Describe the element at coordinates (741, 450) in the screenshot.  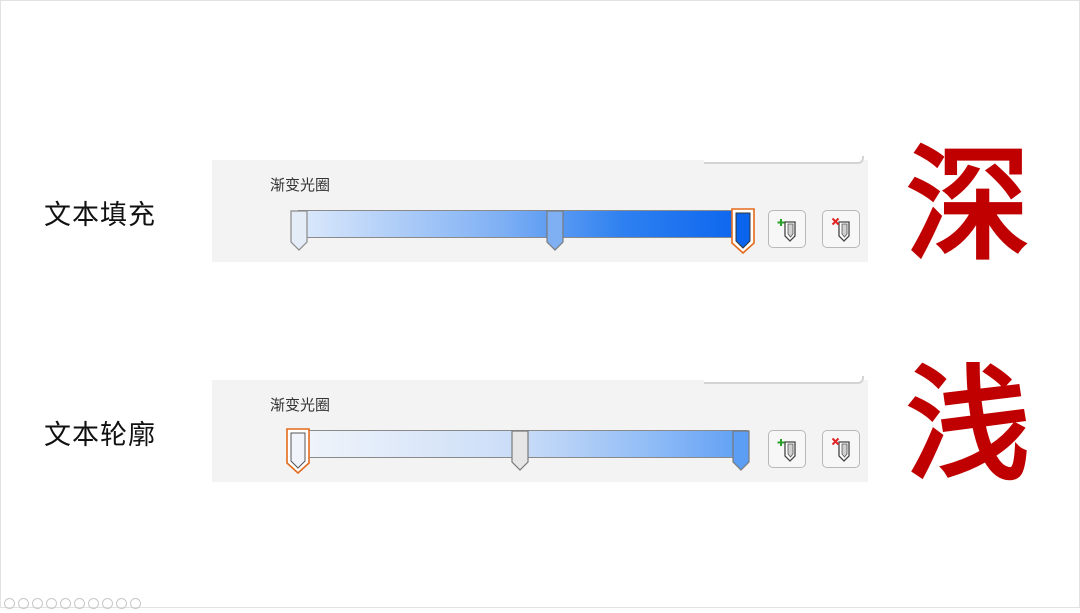
I see `gradient-stop-end` at that location.